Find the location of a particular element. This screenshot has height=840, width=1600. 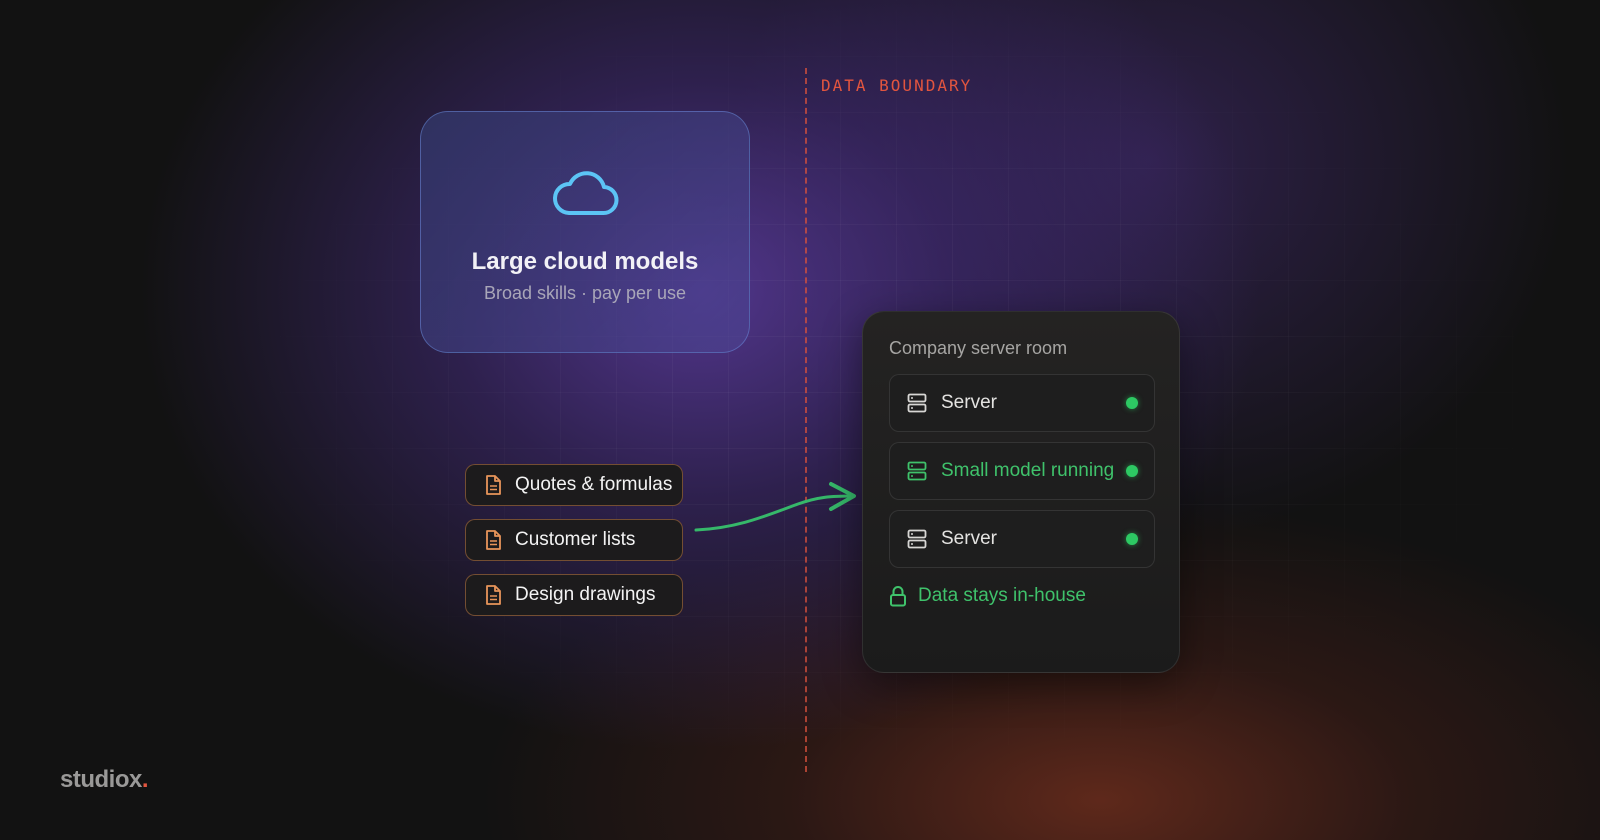

server-room-title: Company server room is located at coordinates (978, 348).